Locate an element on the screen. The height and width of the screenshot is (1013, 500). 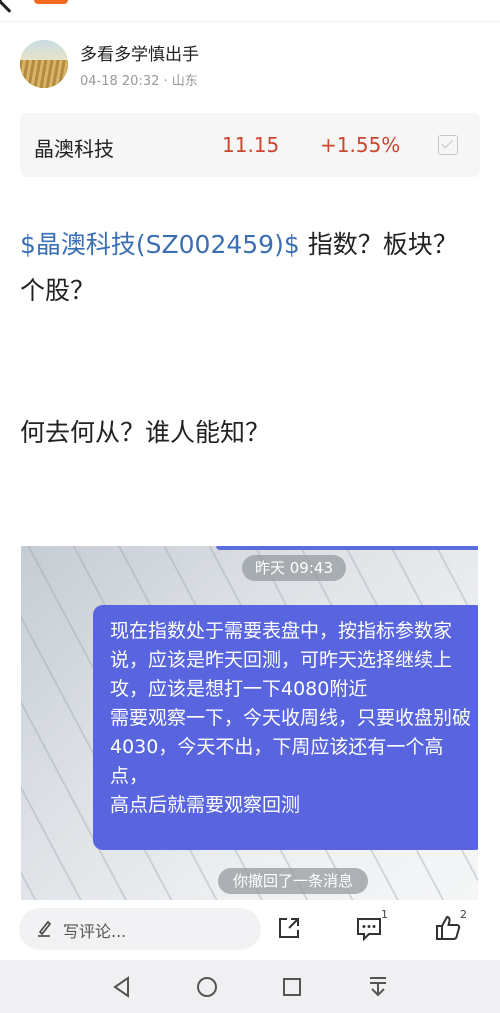
chat-time-label: 昨天 09:43 is located at coordinates (294, 568).